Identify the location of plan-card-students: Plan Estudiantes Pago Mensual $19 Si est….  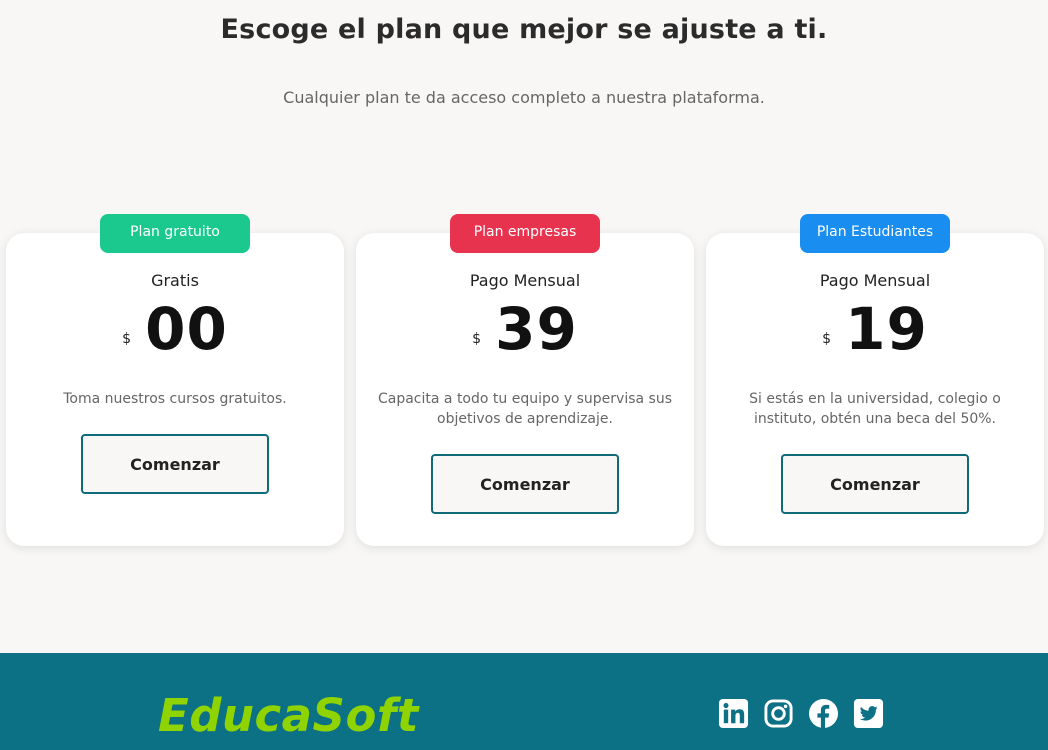
(875, 380).